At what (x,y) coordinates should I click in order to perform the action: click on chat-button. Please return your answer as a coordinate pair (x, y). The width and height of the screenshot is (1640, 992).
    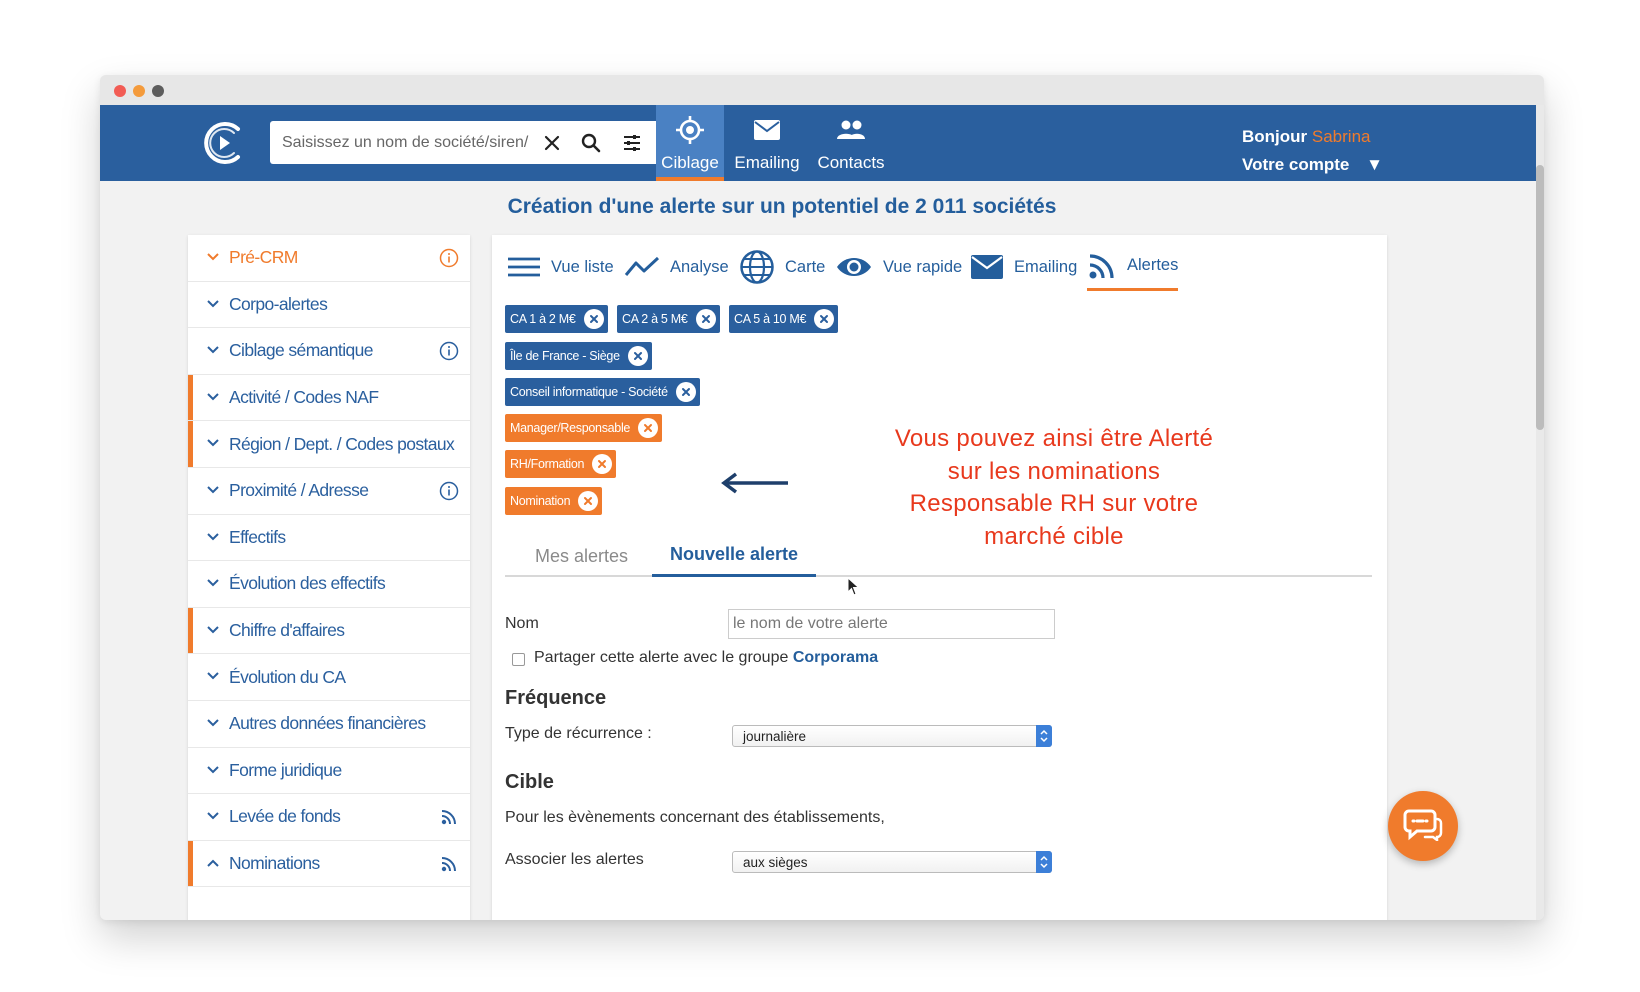
    Looking at the image, I should click on (1423, 826).